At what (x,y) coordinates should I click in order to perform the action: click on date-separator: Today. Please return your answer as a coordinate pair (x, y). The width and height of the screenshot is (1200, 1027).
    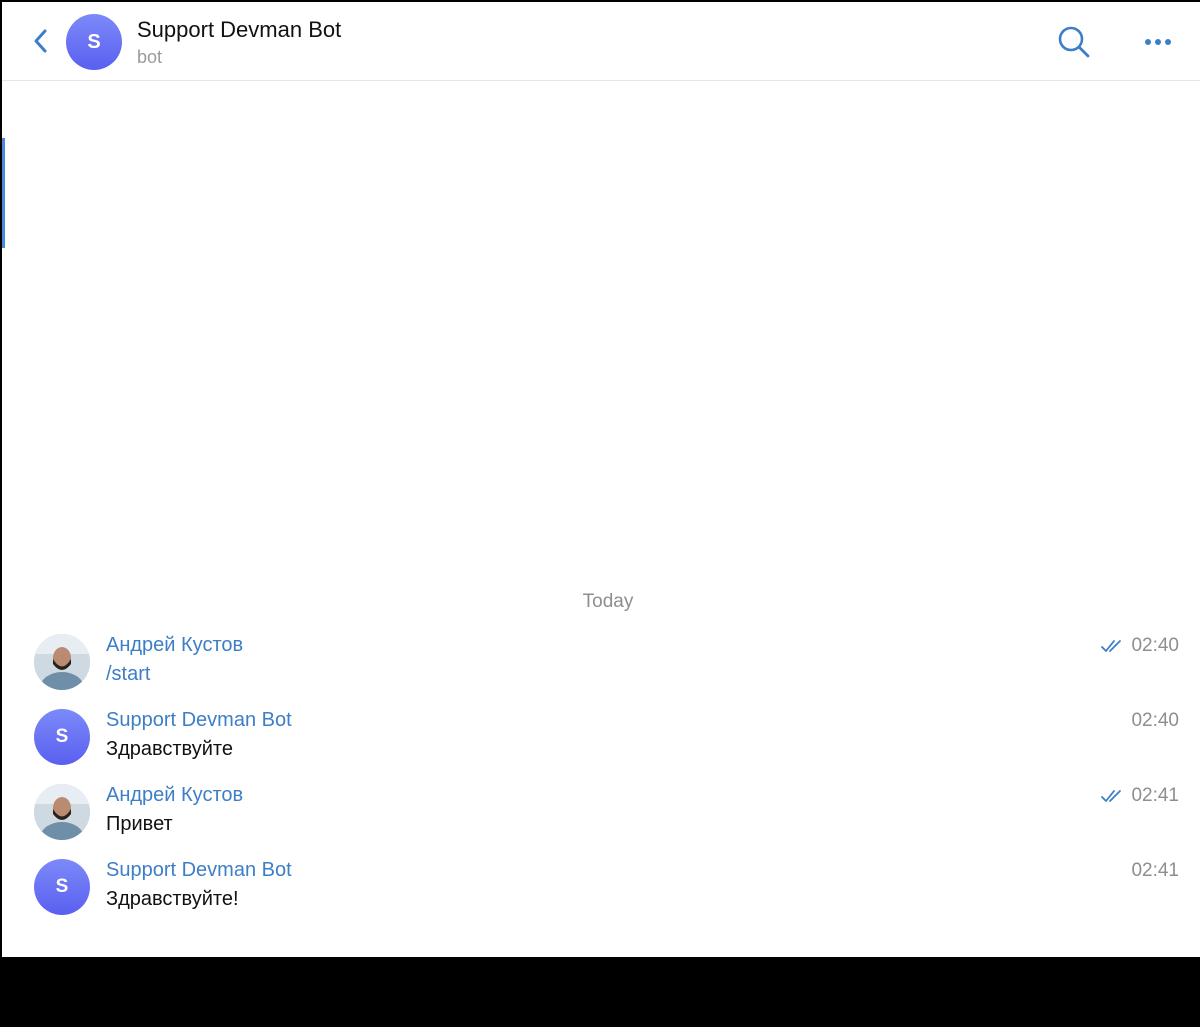
    Looking at the image, I should click on (608, 601).